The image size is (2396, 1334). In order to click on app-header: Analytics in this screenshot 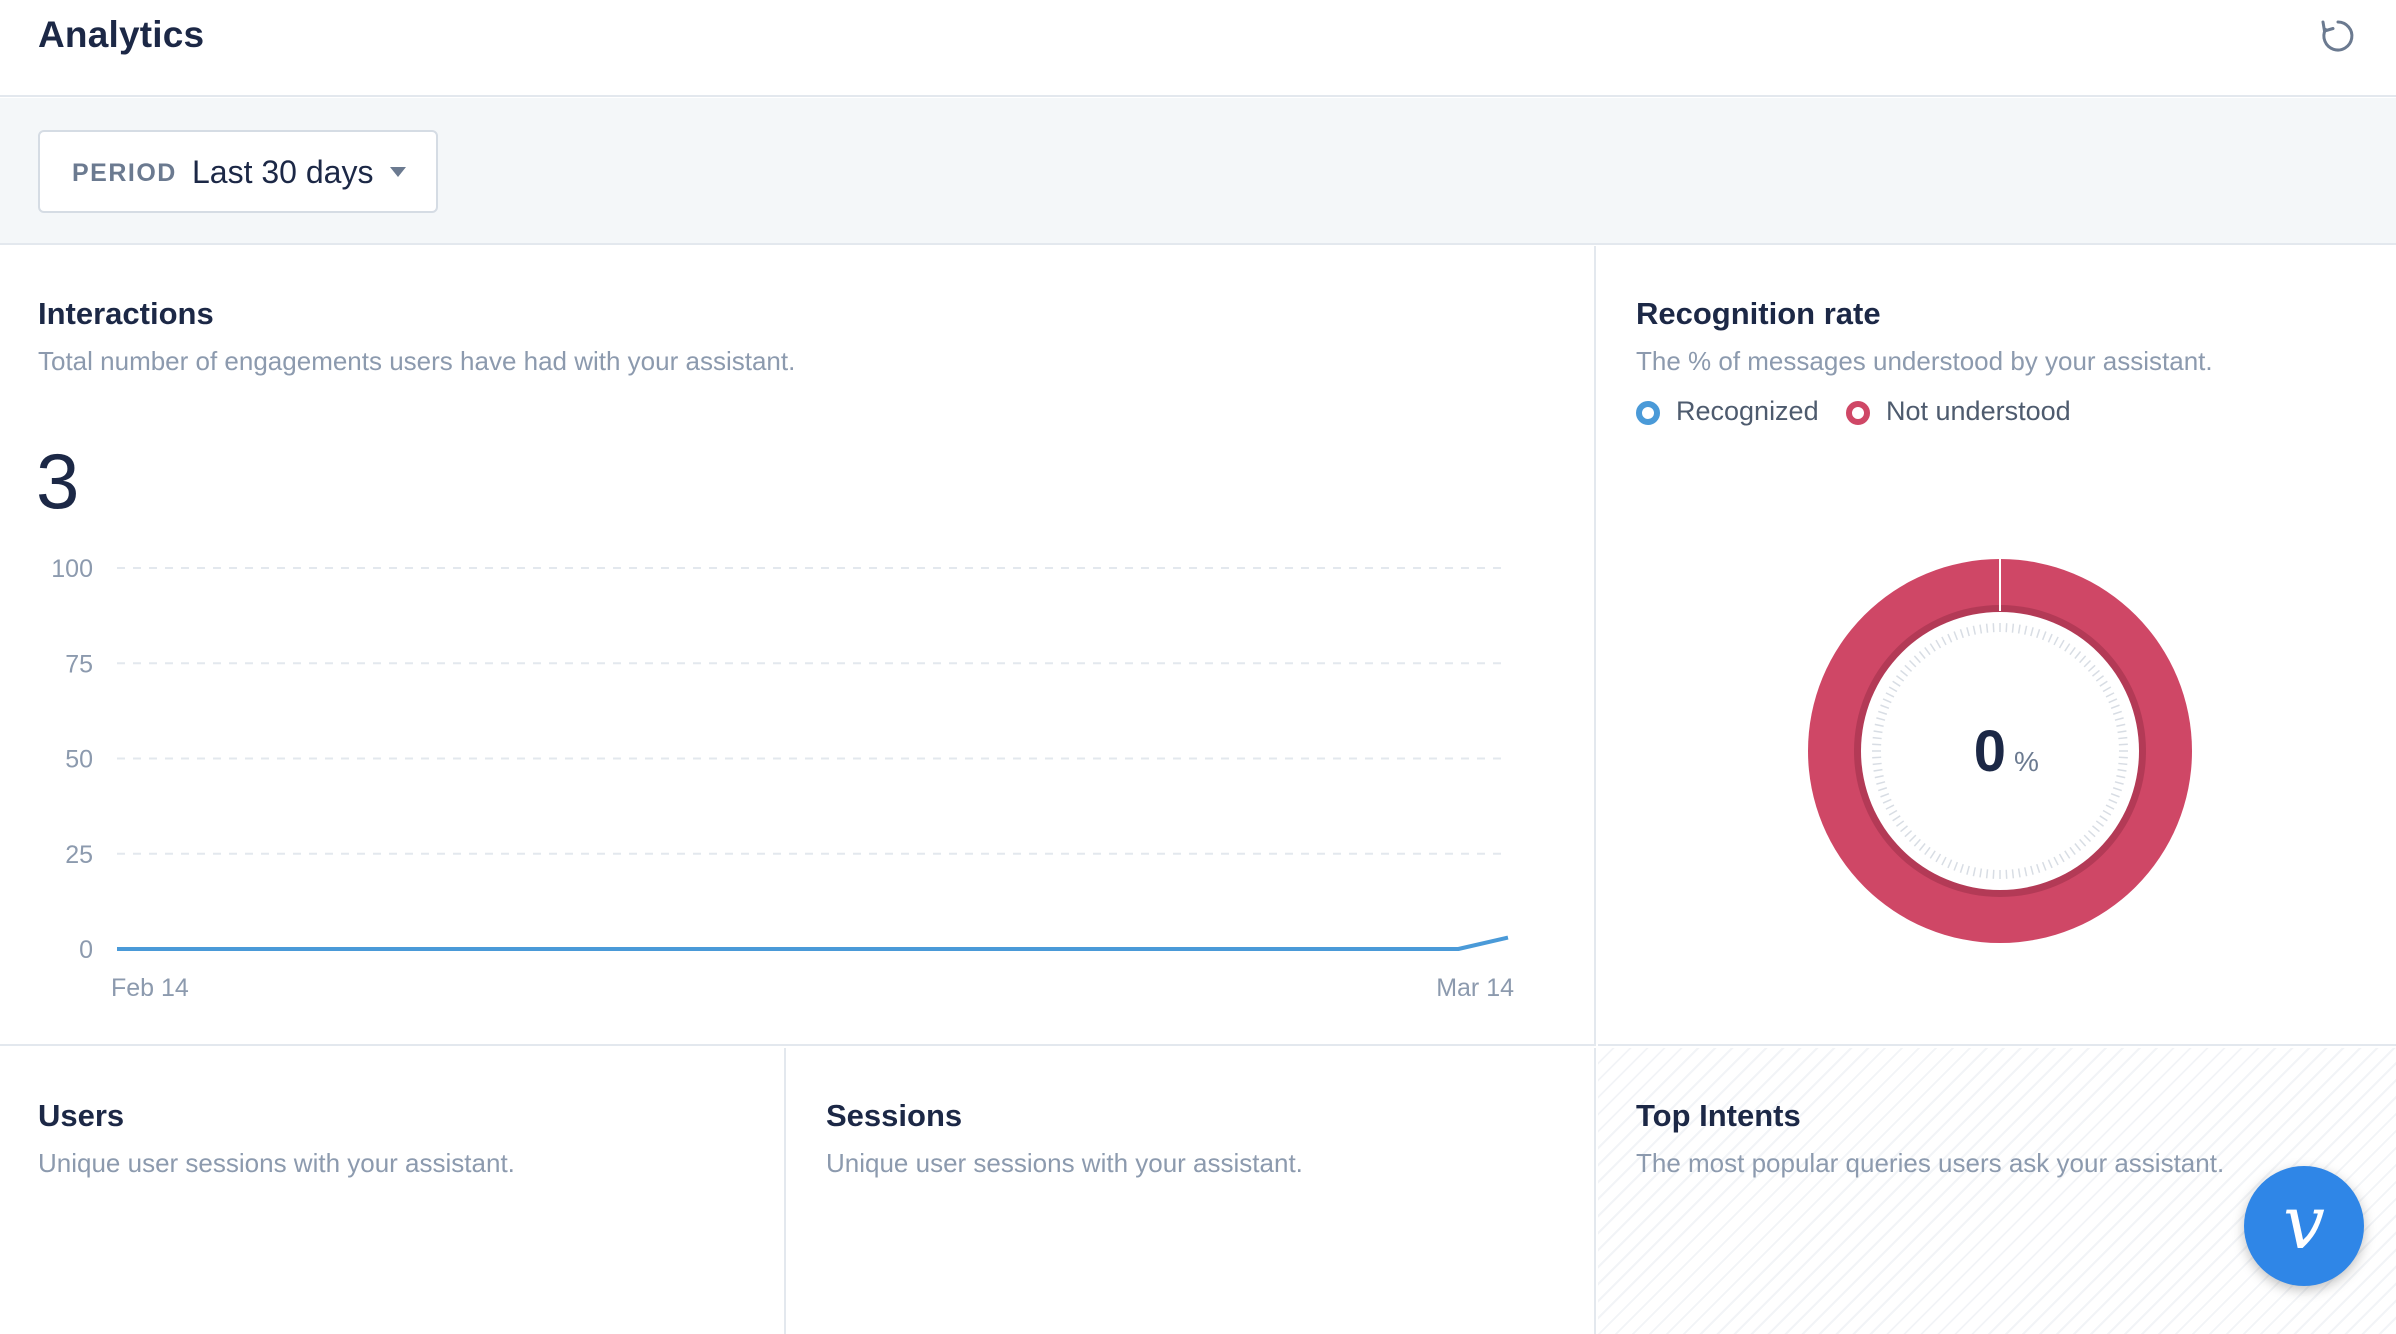, I will do `click(1198, 48)`.